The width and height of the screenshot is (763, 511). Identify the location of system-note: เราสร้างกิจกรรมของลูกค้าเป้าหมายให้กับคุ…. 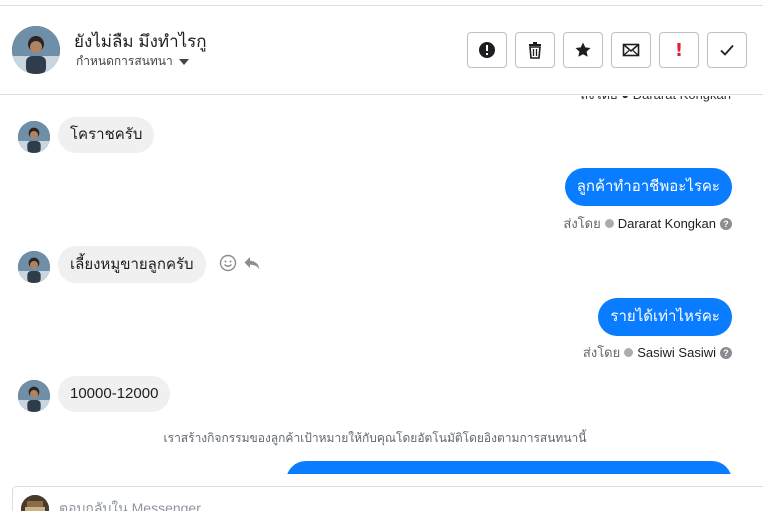
(375, 438).